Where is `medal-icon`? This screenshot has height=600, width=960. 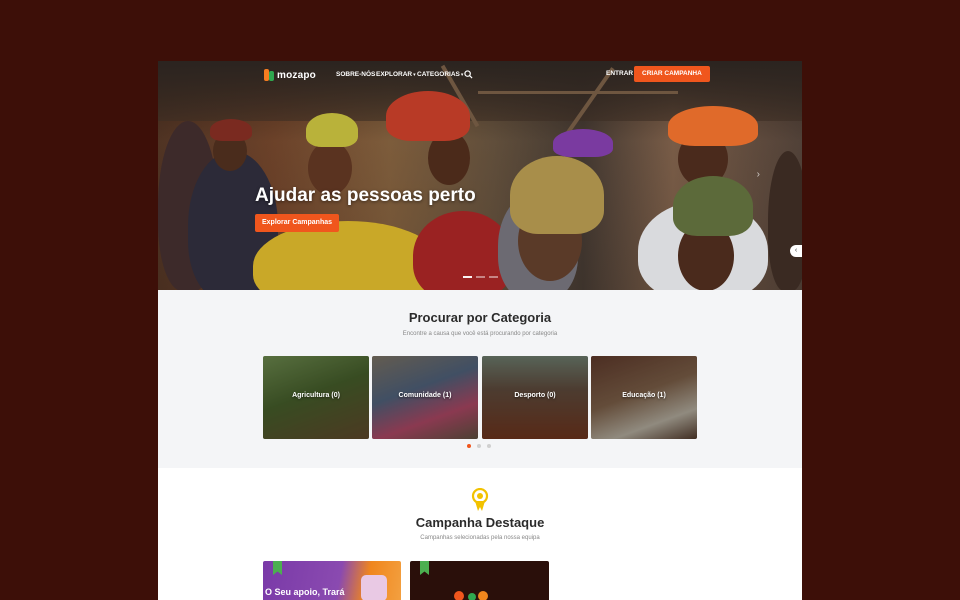
medal-icon is located at coordinates (480, 499).